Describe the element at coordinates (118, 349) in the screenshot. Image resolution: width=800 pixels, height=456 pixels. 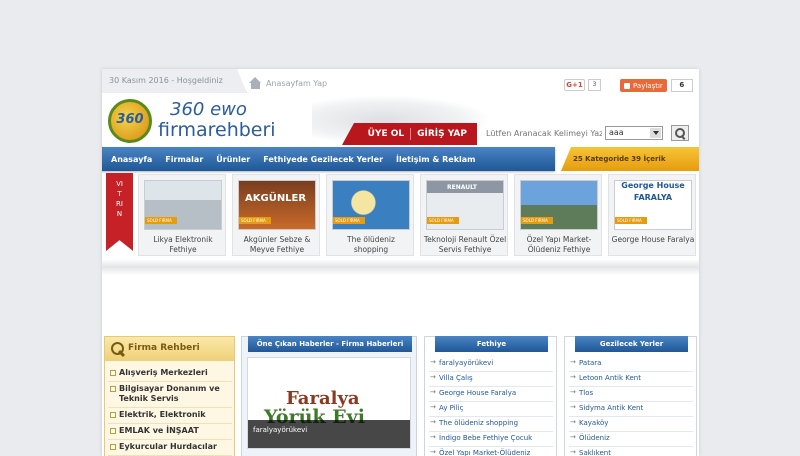
I see `search-icon` at that location.